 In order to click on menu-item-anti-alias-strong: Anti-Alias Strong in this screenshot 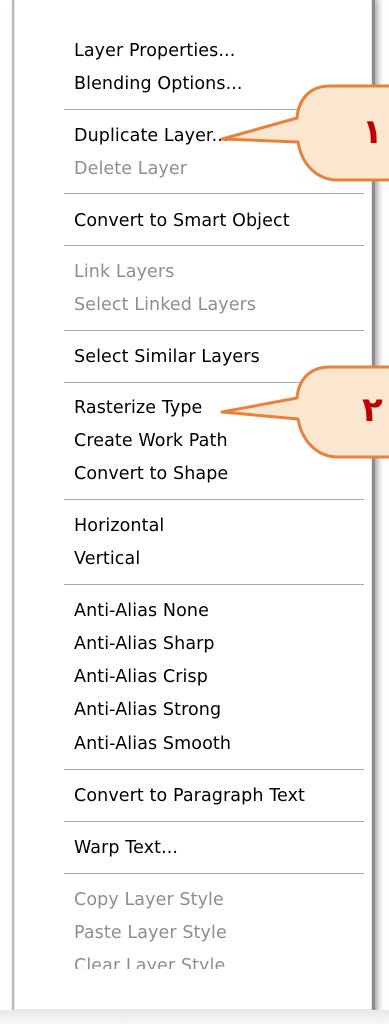, I will do `click(147, 710)`.